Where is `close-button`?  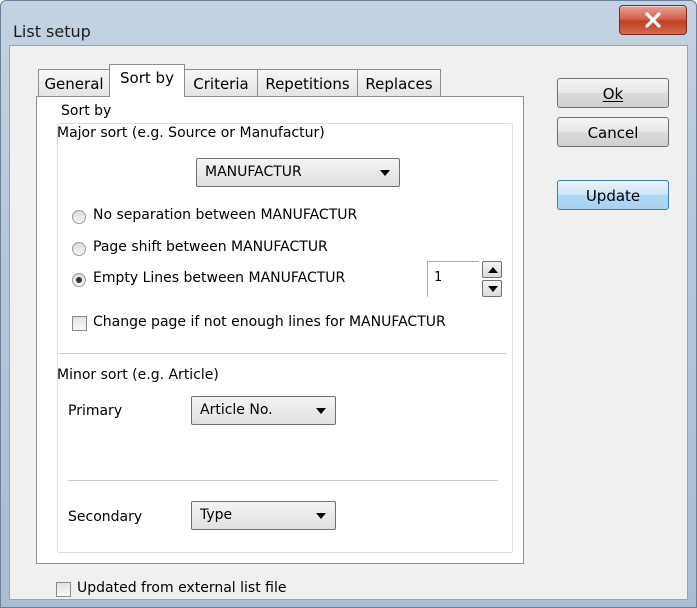 close-button is located at coordinates (653, 20).